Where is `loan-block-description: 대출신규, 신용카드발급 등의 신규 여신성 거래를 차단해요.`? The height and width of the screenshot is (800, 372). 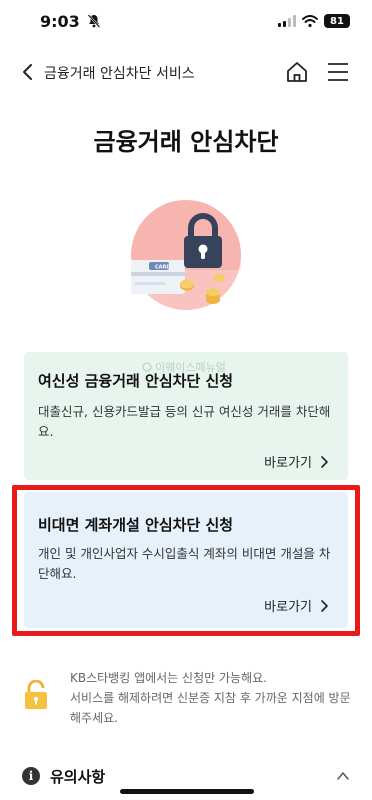
loan-block-description: 대출신규, 신용카드발급 등의 신규 여신성 거래를 차단해요. is located at coordinates (184, 421).